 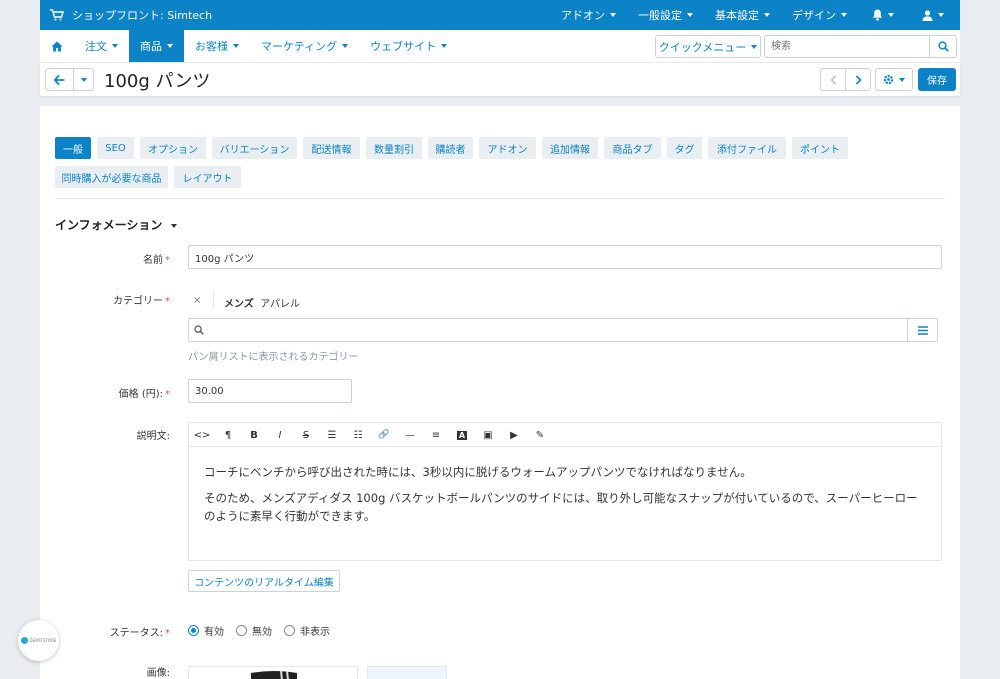 What do you see at coordinates (436, 435) in the screenshot?
I see `align-icon: ≡` at bounding box center [436, 435].